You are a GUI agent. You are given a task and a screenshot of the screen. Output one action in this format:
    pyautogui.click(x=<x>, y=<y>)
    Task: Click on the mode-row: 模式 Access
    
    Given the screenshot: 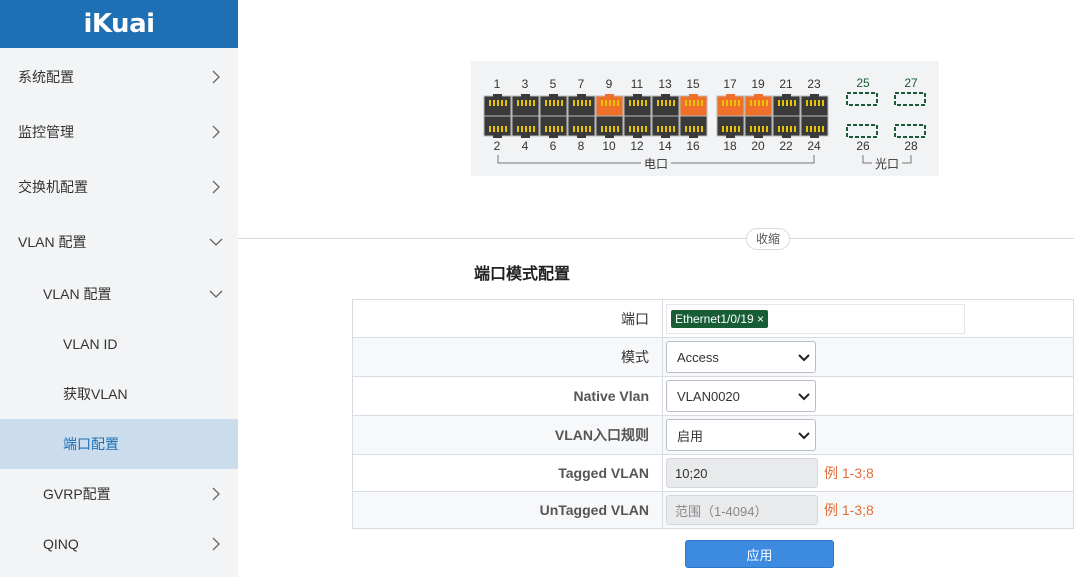 What is the action you would take?
    pyautogui.click(x=713, y=357)
    